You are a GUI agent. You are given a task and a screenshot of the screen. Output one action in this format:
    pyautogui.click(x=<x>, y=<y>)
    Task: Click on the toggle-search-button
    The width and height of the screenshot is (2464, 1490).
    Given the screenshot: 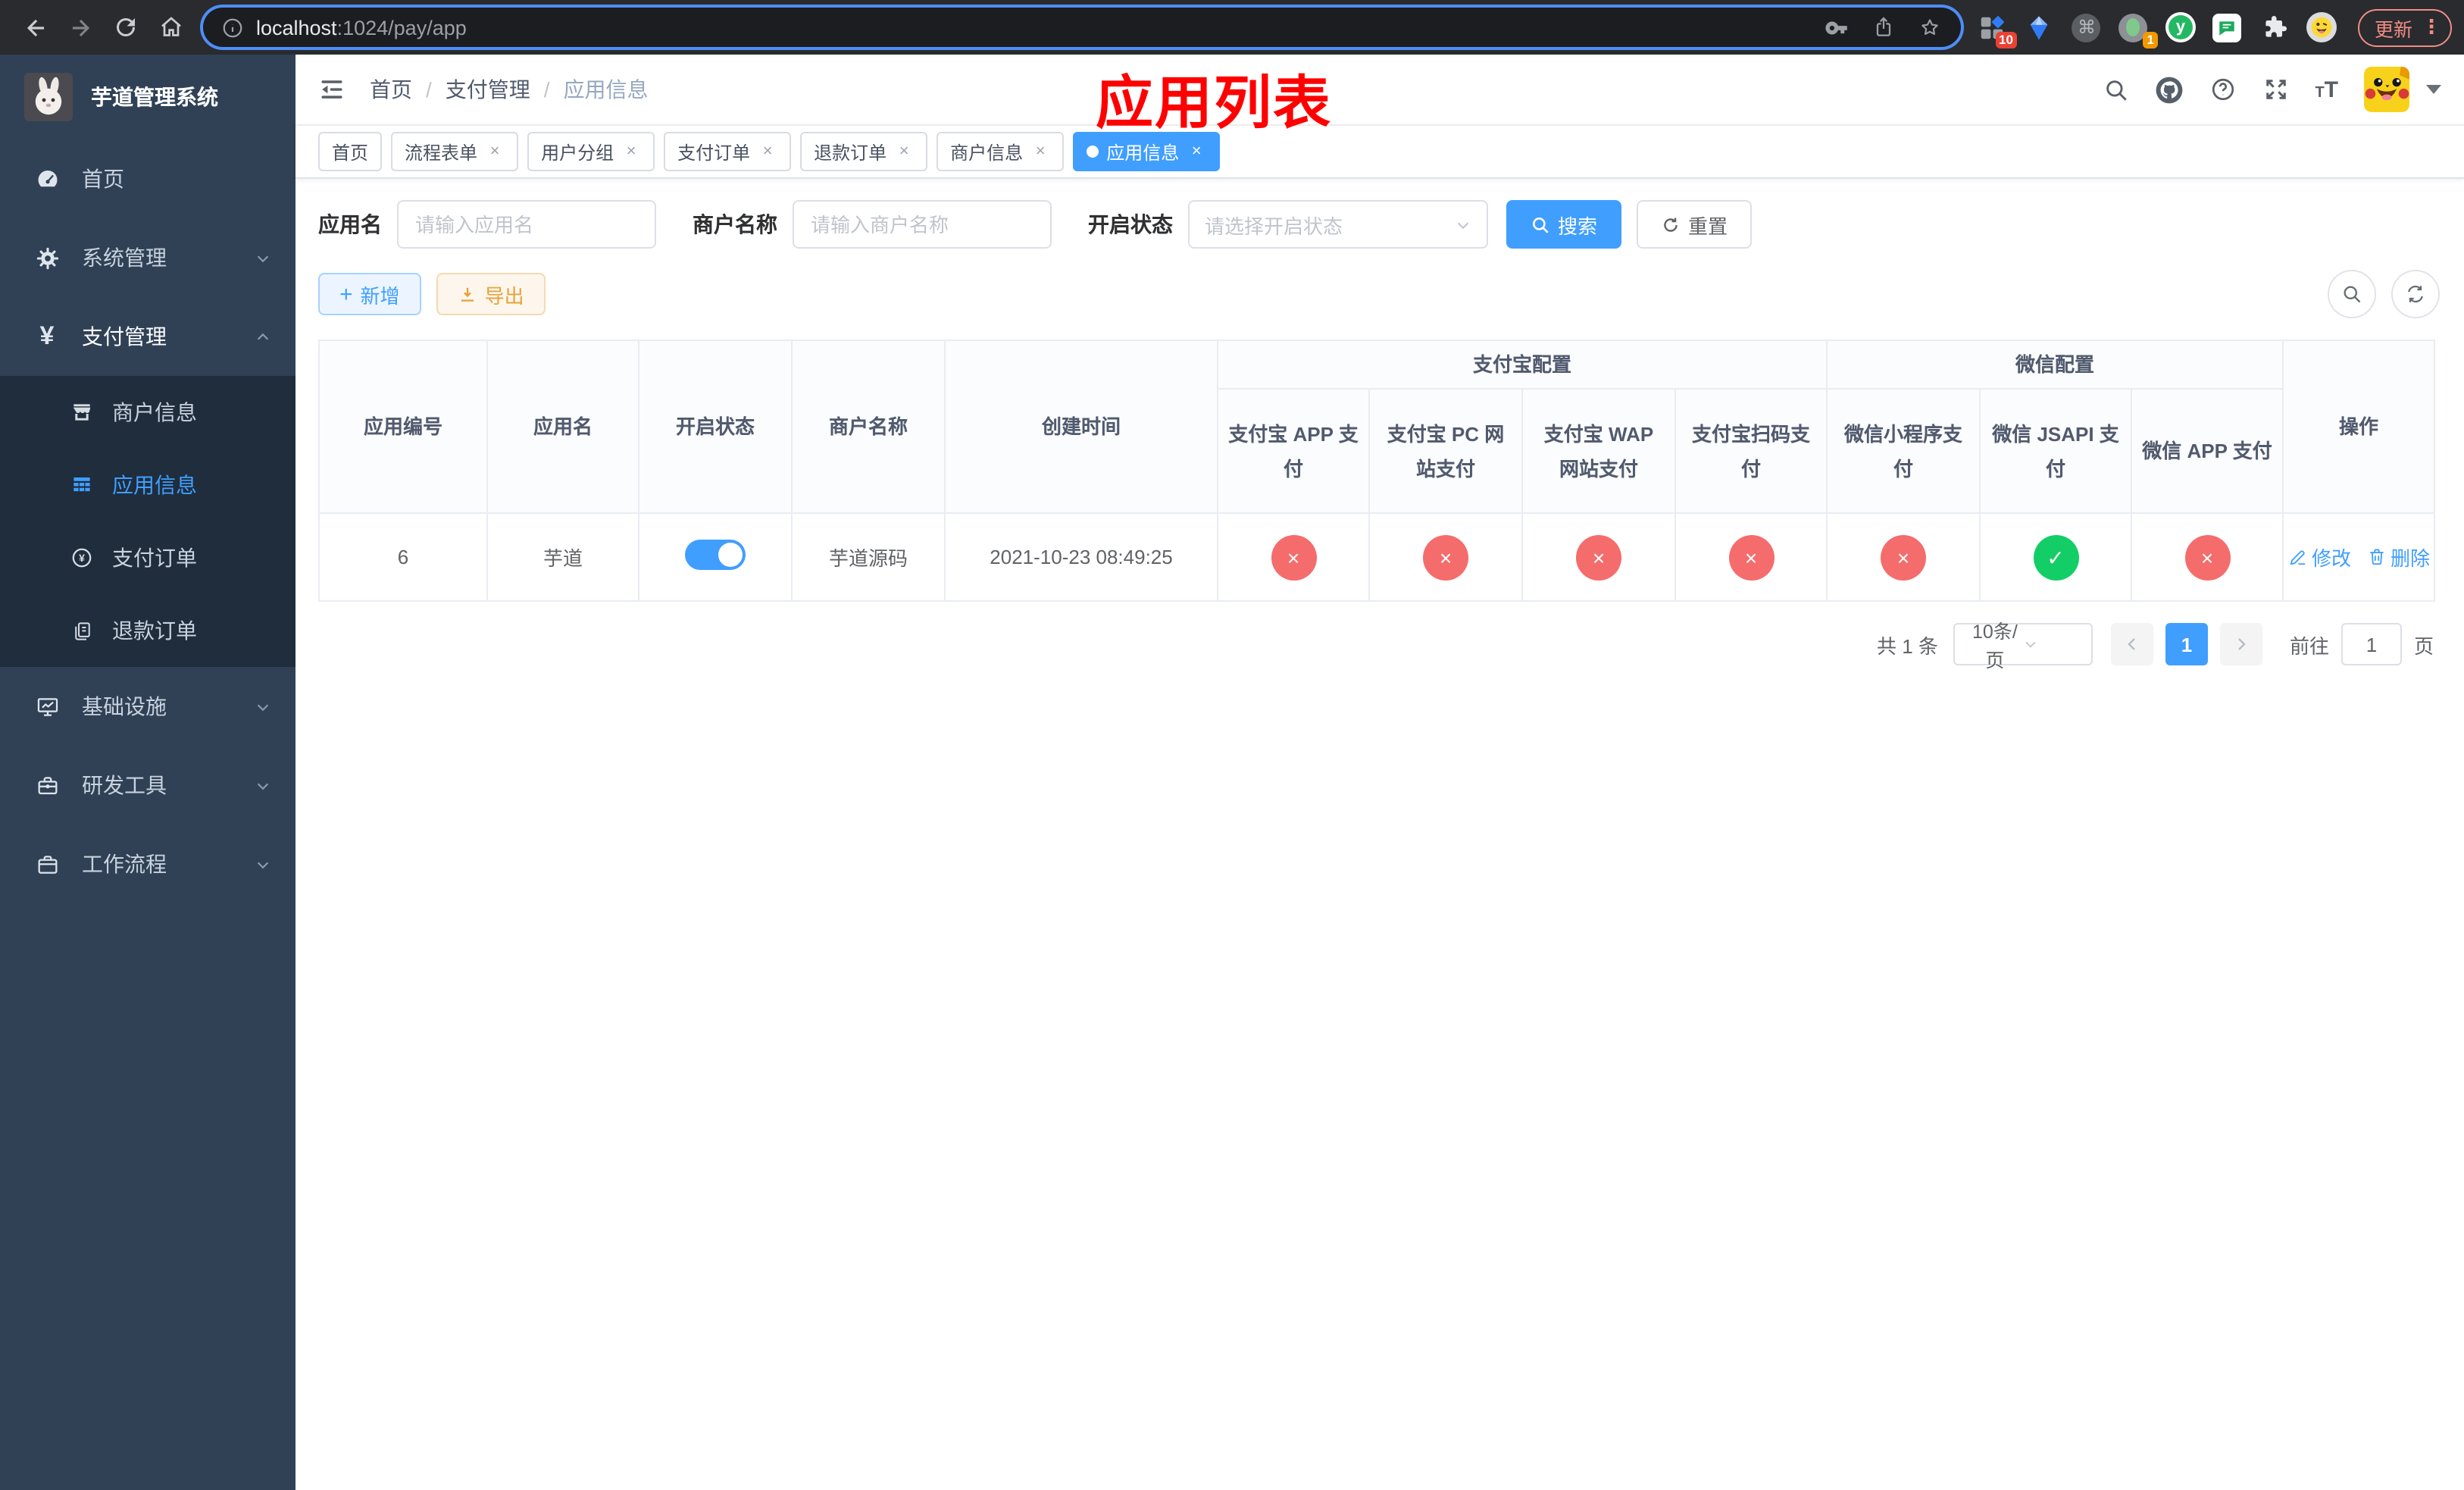 What is the action you would take?
    pyautogui.click(x=2352, y=294)
    